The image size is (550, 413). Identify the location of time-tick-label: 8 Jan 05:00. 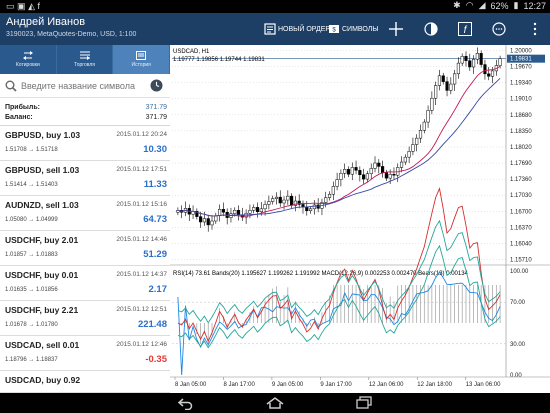
(191, 385).